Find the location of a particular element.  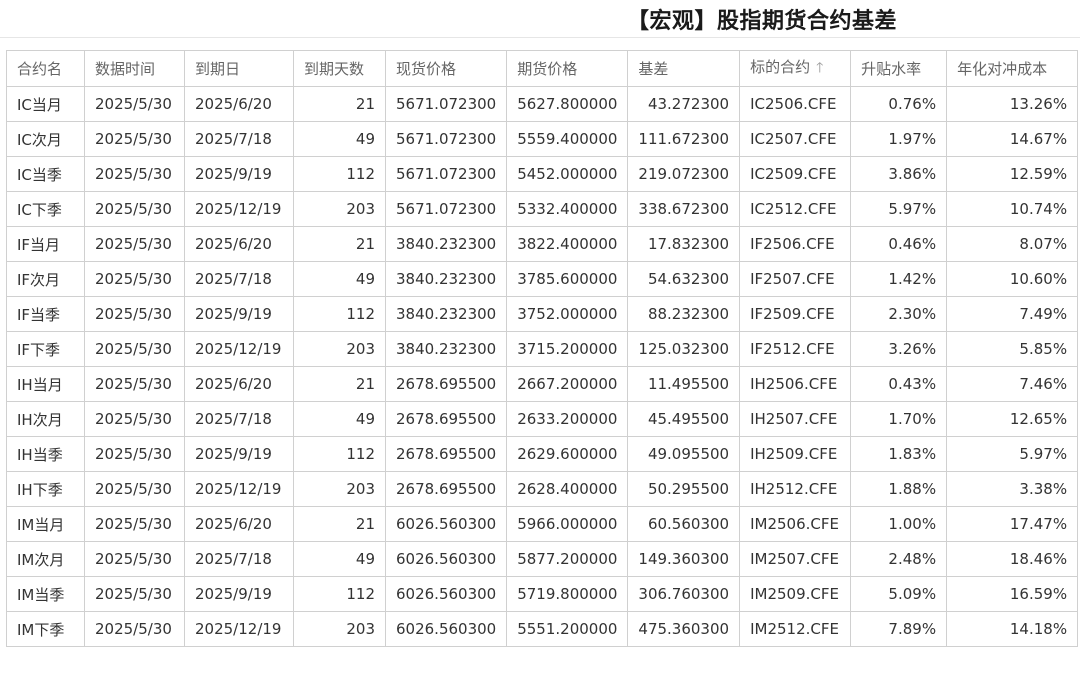

basis-cell: 50.295500 is located at coordinates (684, 489).